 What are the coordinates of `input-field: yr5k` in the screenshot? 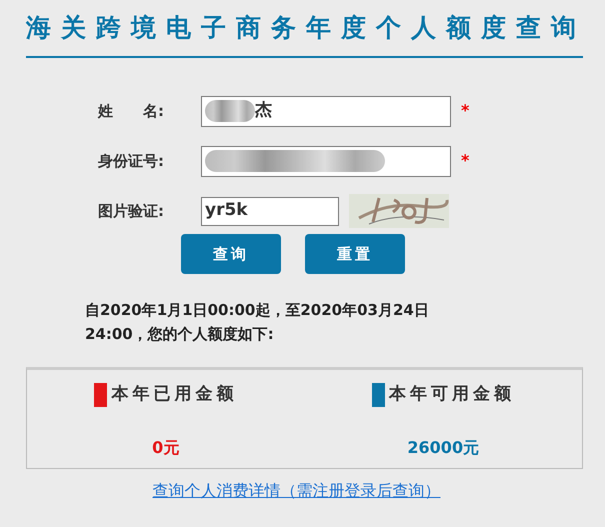 It's located at (270, 211).